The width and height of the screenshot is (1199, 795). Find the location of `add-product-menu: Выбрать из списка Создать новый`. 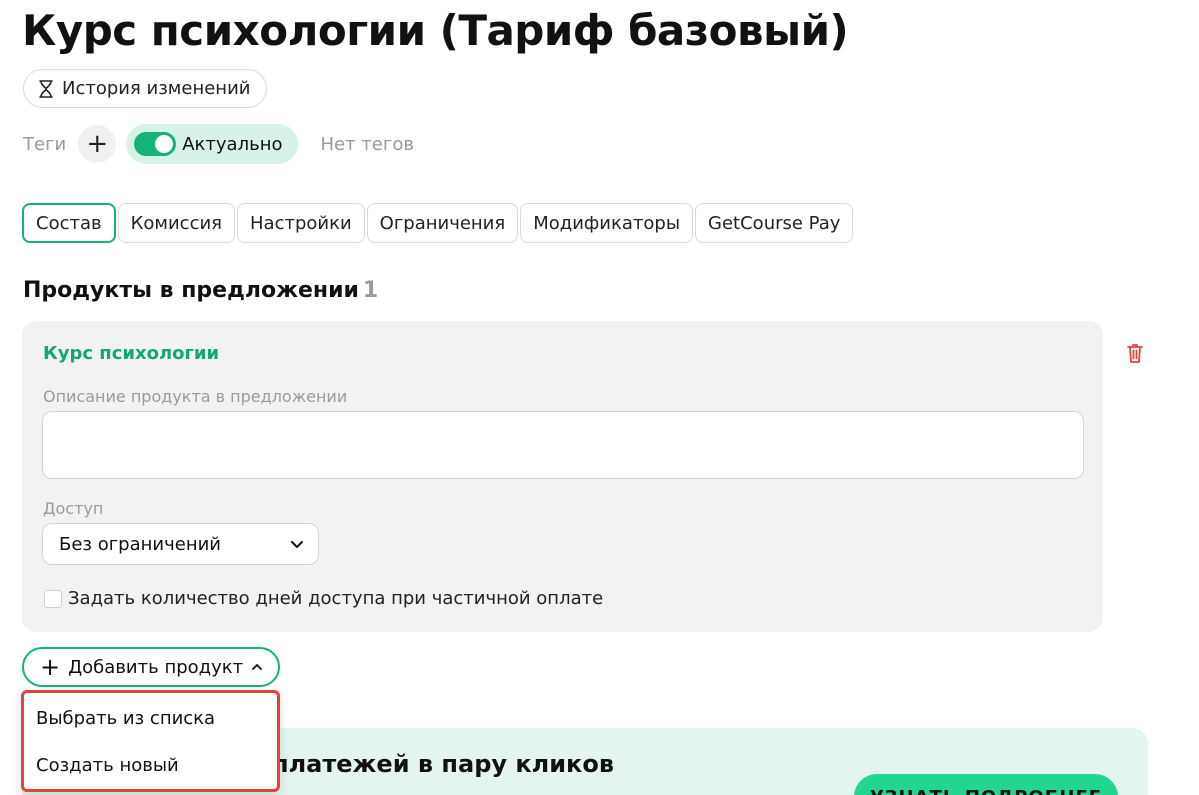

add-product-menu: Выбрать из списка Создать новый is located at coordinates (150, 741).